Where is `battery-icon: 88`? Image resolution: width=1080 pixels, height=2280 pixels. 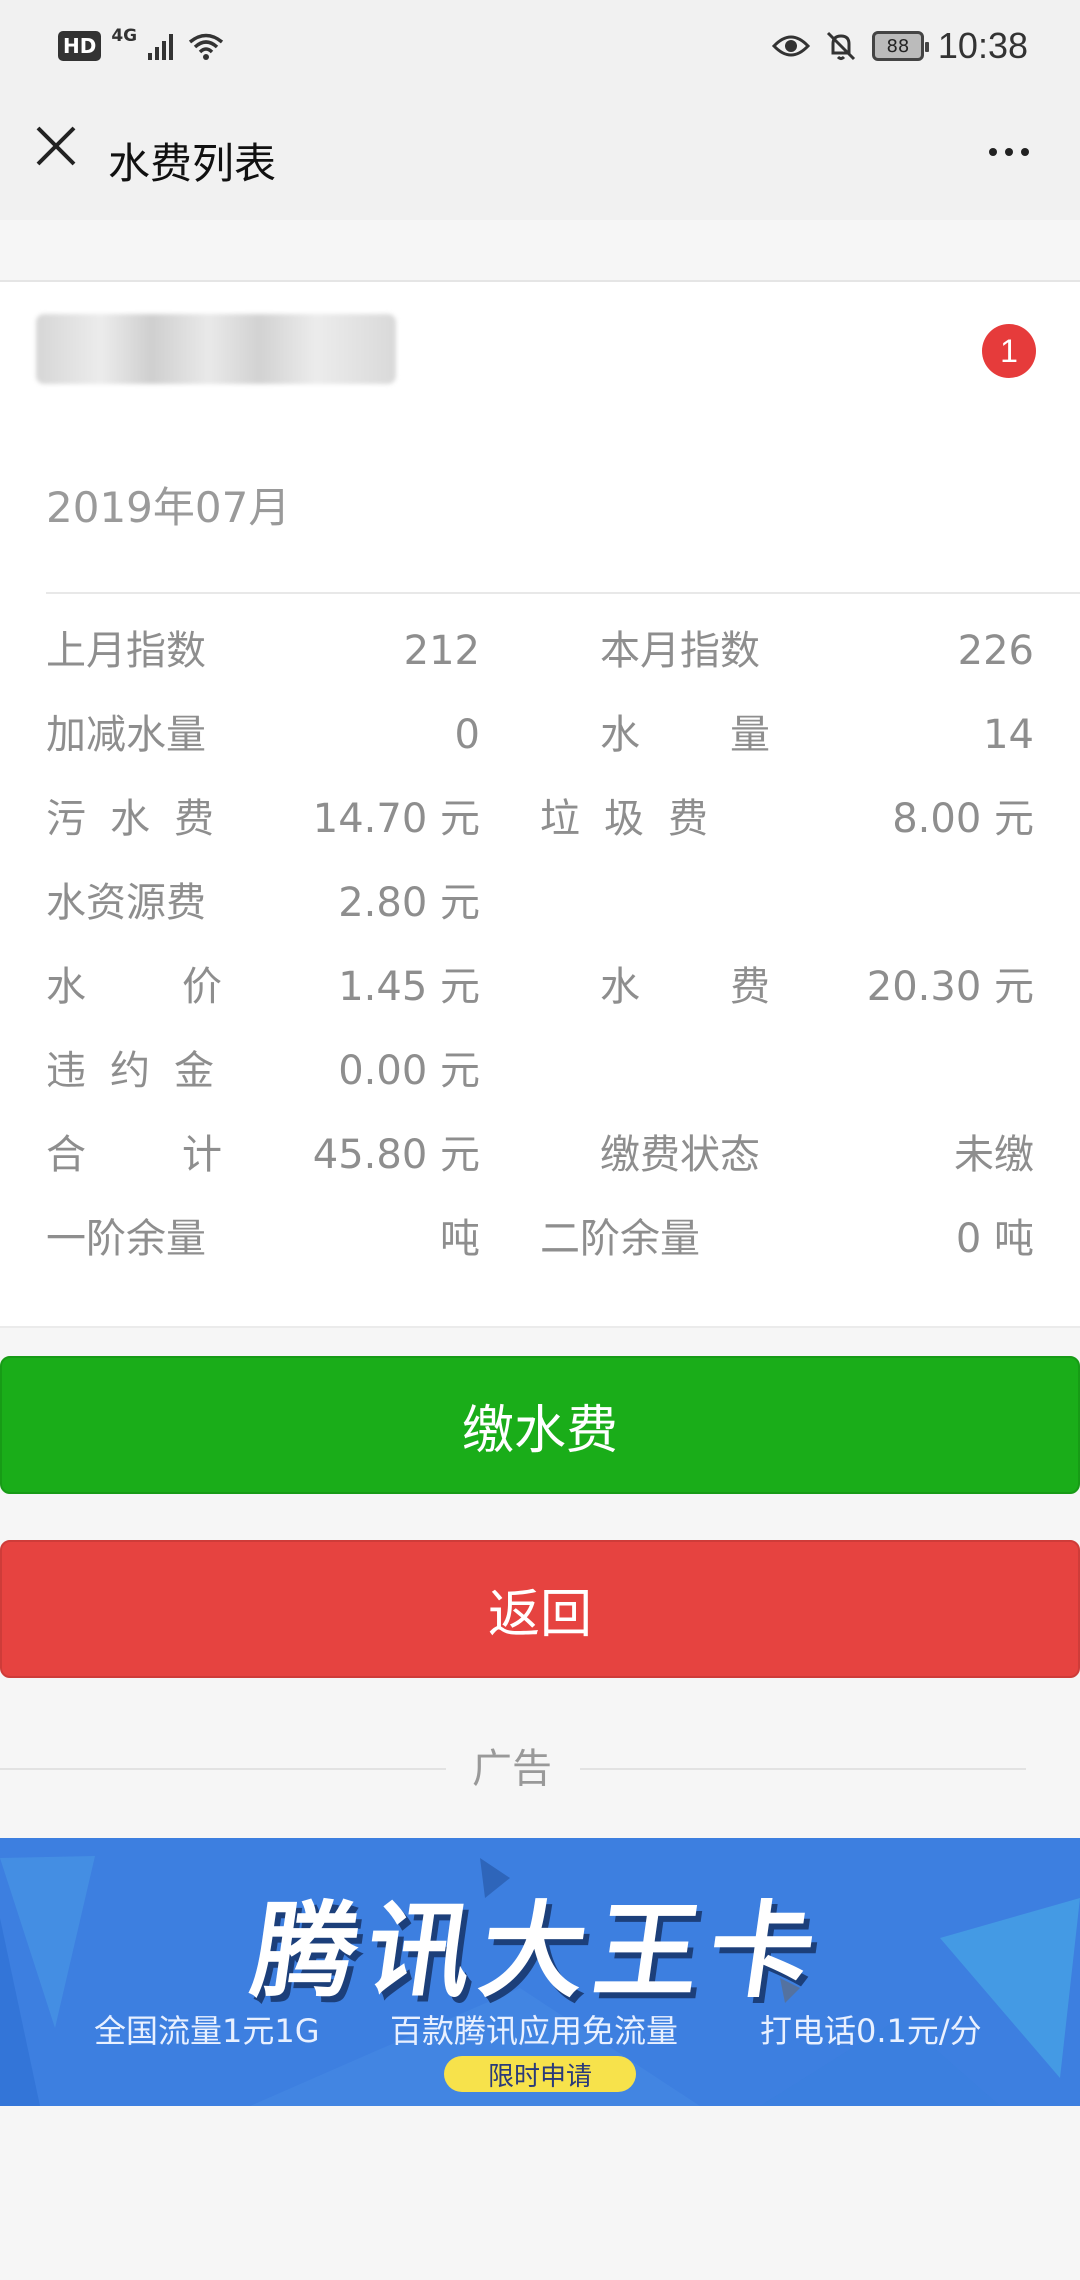 battery-icon: 88 is located at coordinates (900, 46).